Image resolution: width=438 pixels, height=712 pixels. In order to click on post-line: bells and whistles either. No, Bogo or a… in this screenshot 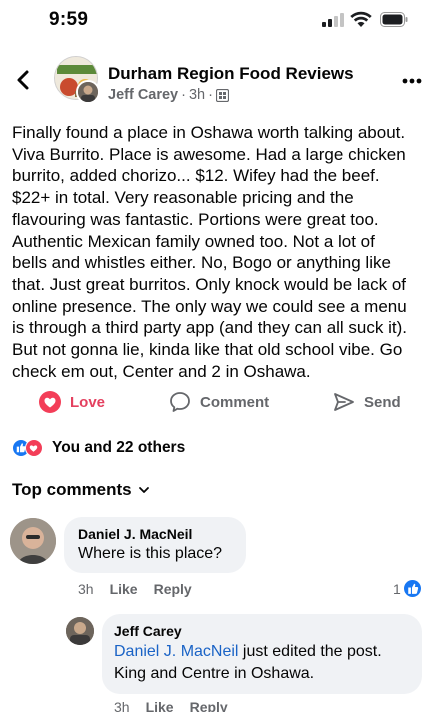, I will do `click(201, 263)`.